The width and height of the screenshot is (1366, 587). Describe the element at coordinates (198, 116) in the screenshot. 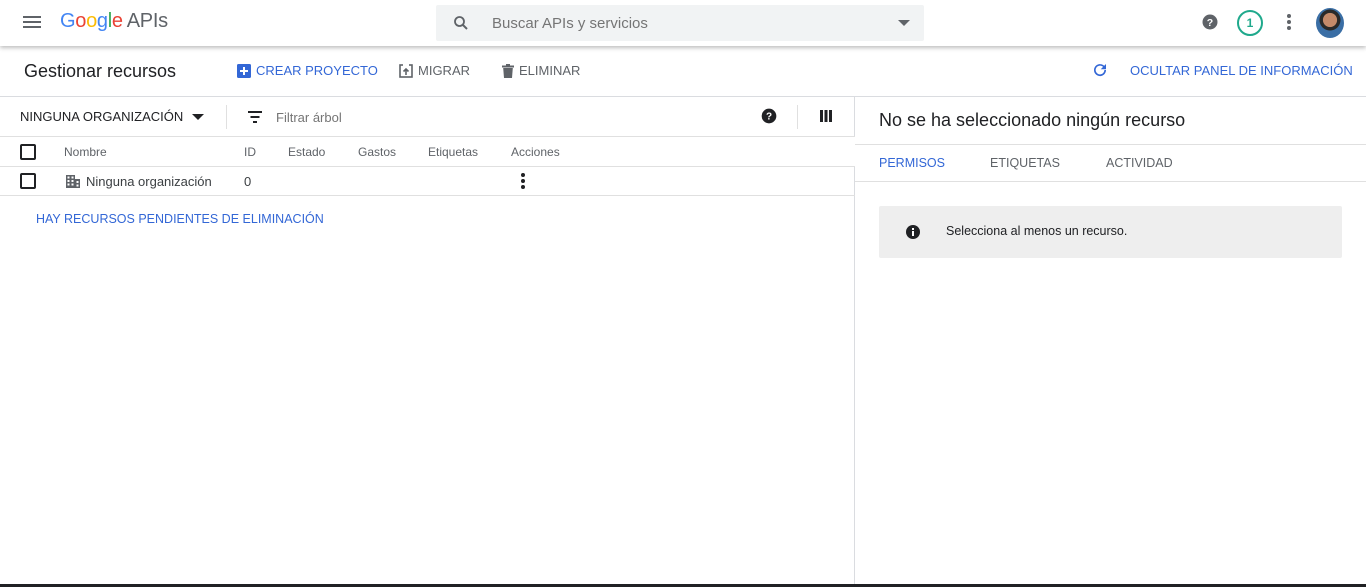

I see `dropdown-arrow-icon` at that location.